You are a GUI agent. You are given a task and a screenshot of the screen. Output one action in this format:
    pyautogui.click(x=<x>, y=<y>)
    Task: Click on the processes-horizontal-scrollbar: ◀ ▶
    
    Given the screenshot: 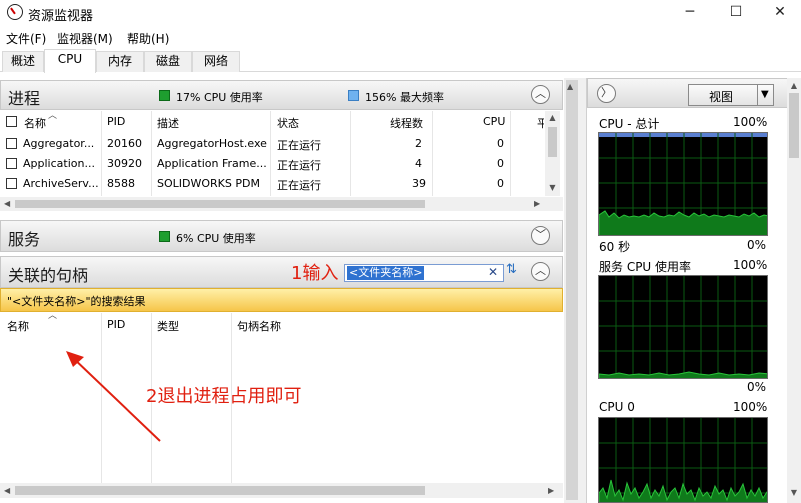 What is the action you would take?
    pyautogui.click(x=281, y=204)
    